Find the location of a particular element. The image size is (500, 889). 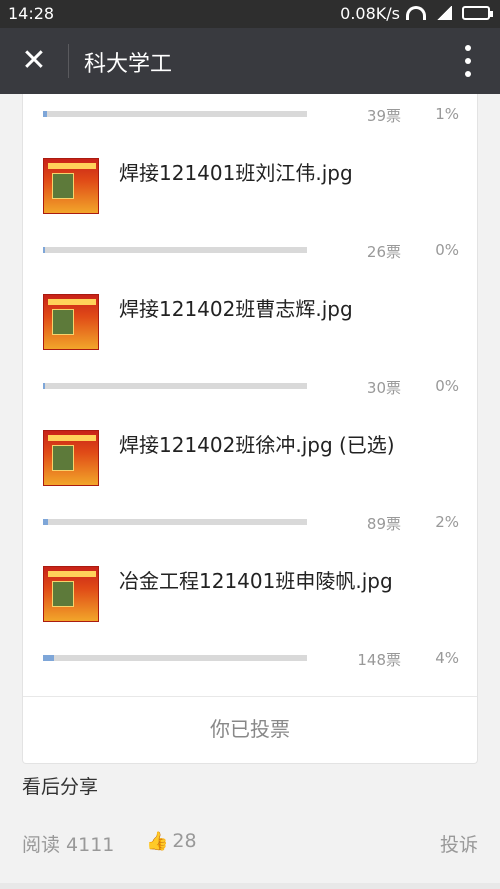

read-count: 阅读 4111 is located at coordinates (68, 845).